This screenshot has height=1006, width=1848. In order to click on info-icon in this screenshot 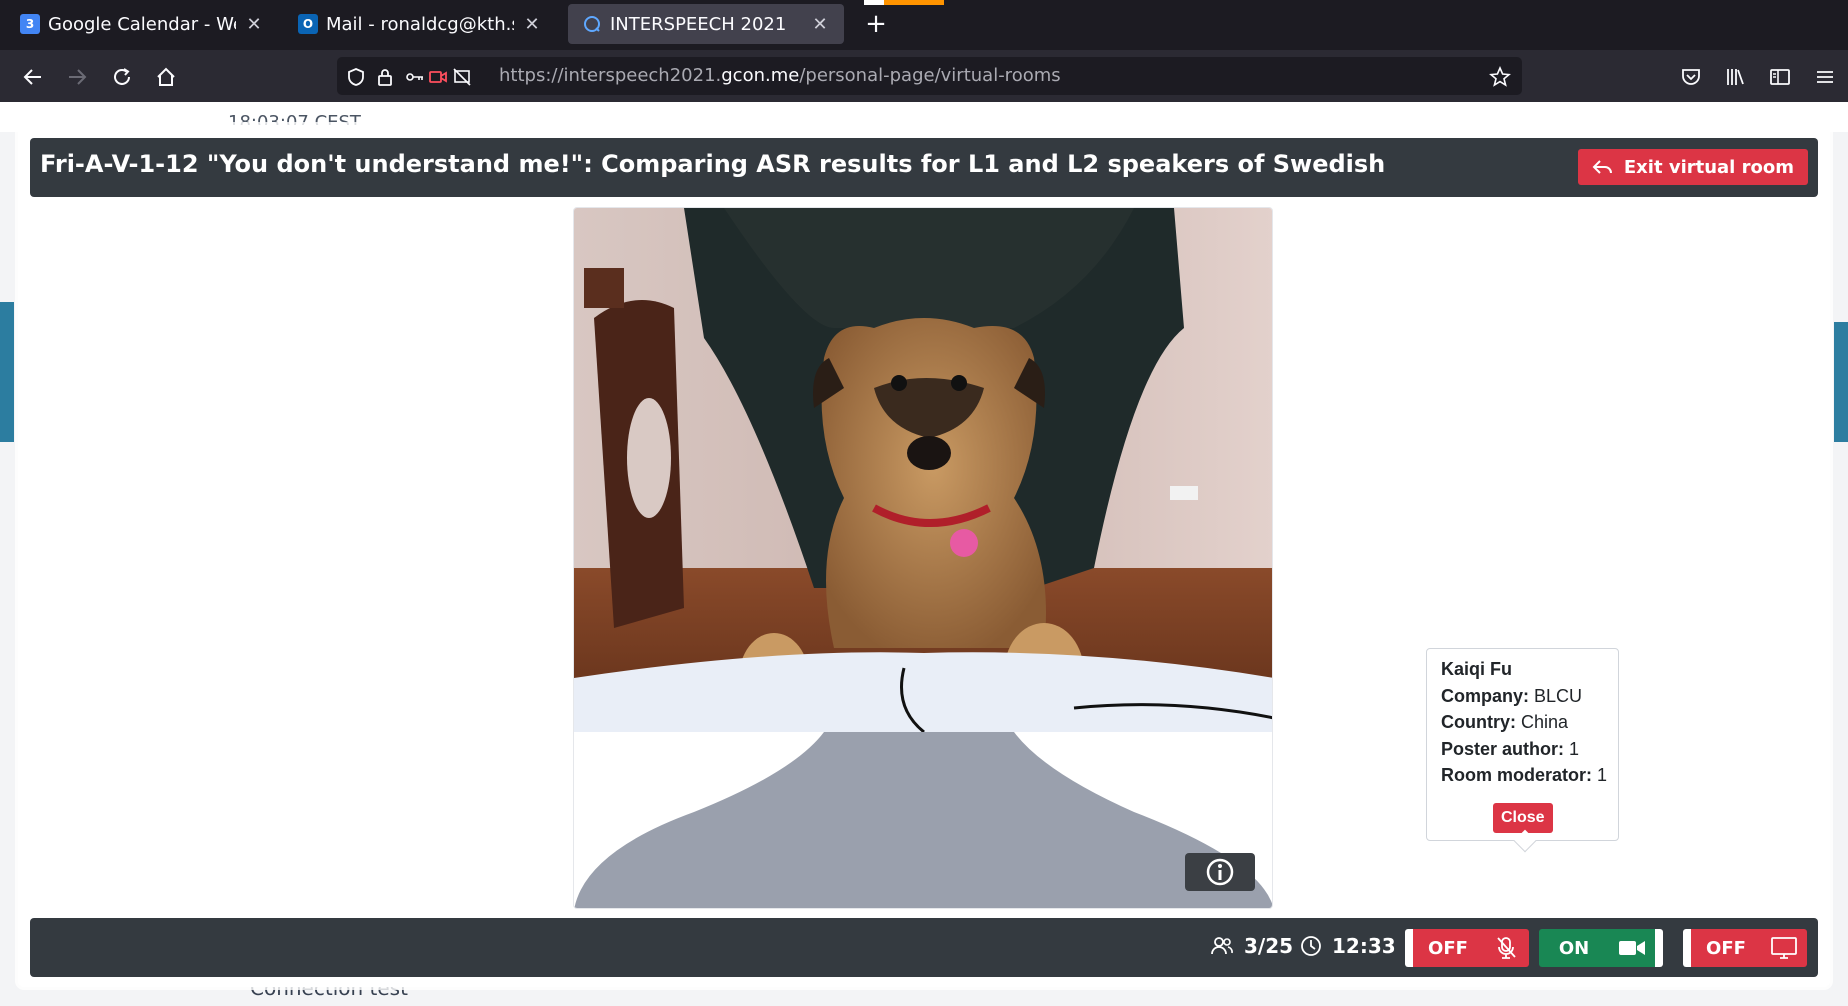, I will do `click(1220, 872)`.